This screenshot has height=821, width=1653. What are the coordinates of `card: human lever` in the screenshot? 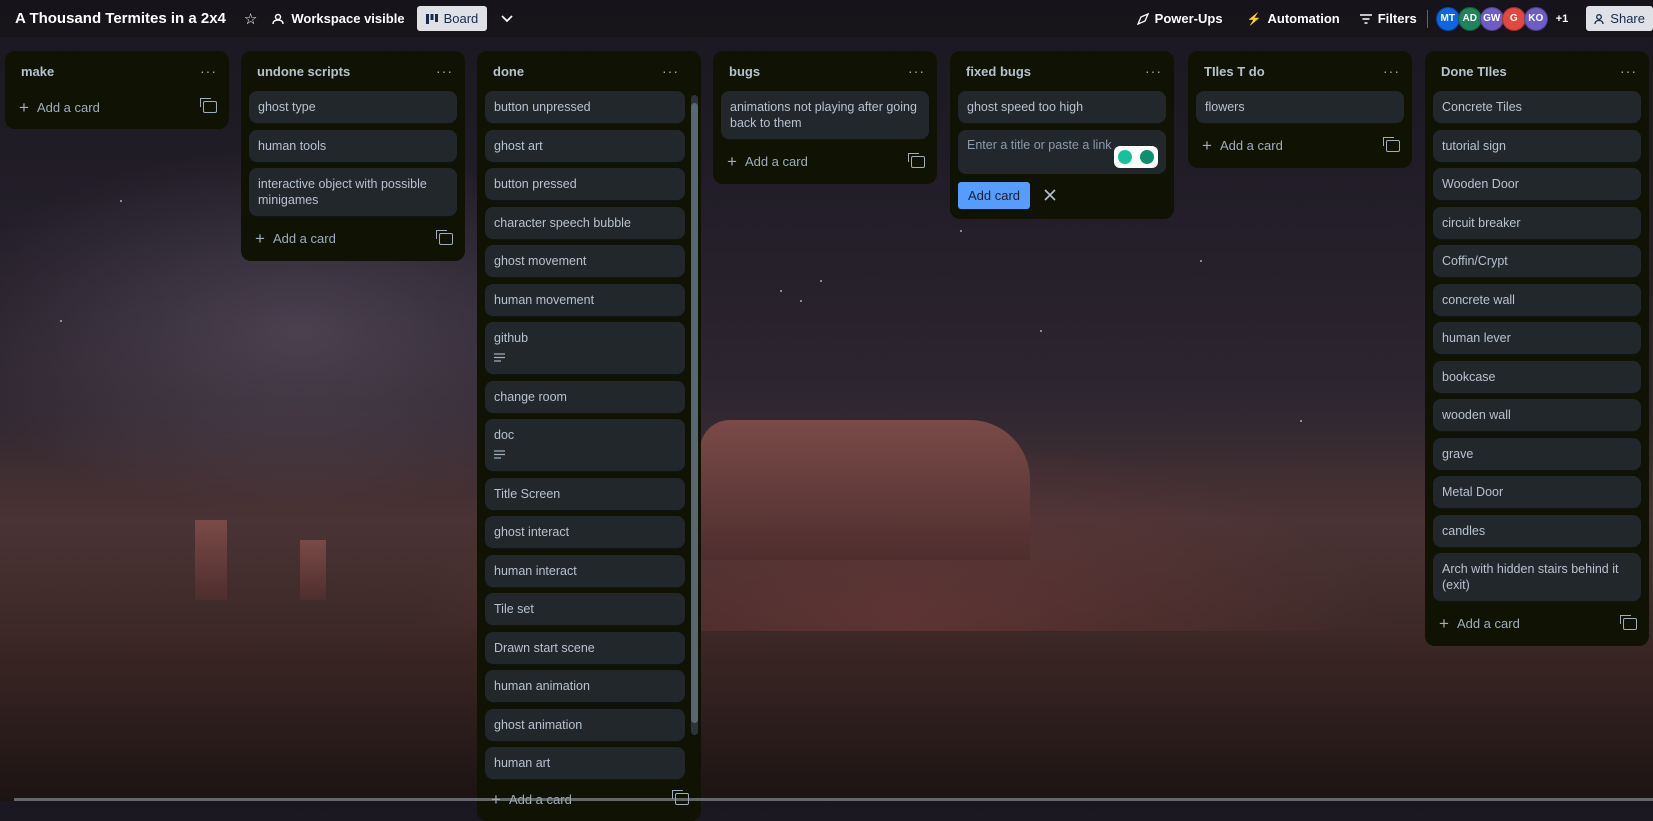 It's located at (1537, 338).